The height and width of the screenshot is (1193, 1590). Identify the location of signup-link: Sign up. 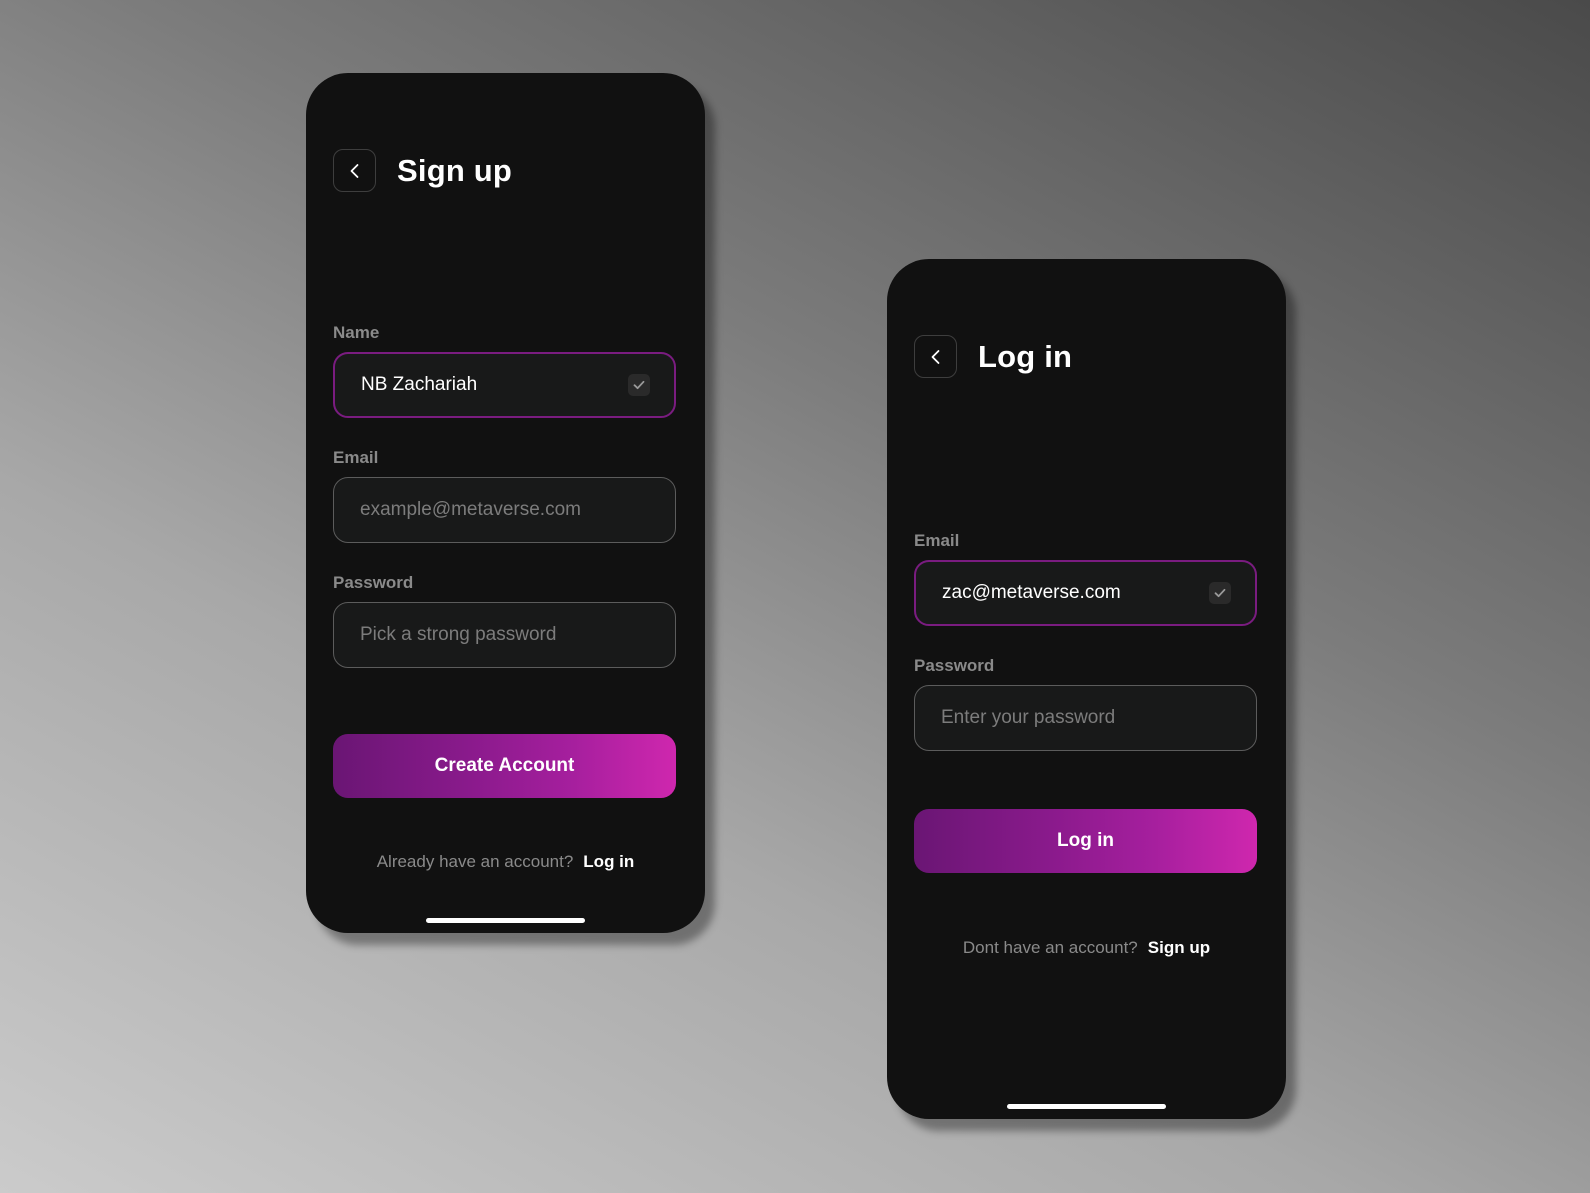
(1179, 947).